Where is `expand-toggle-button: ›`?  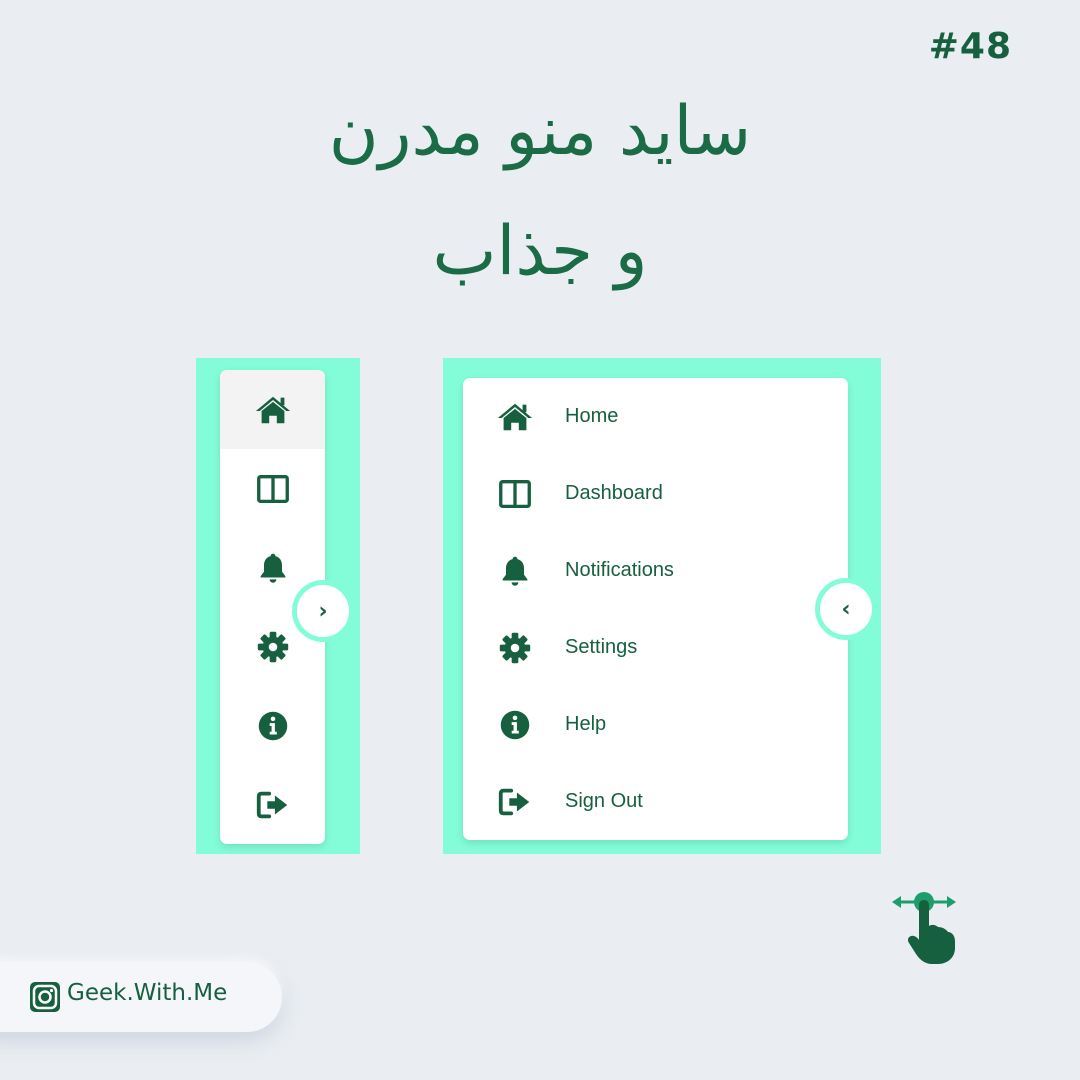
expand-toggle-button: › is located at coordinates (323, 611).